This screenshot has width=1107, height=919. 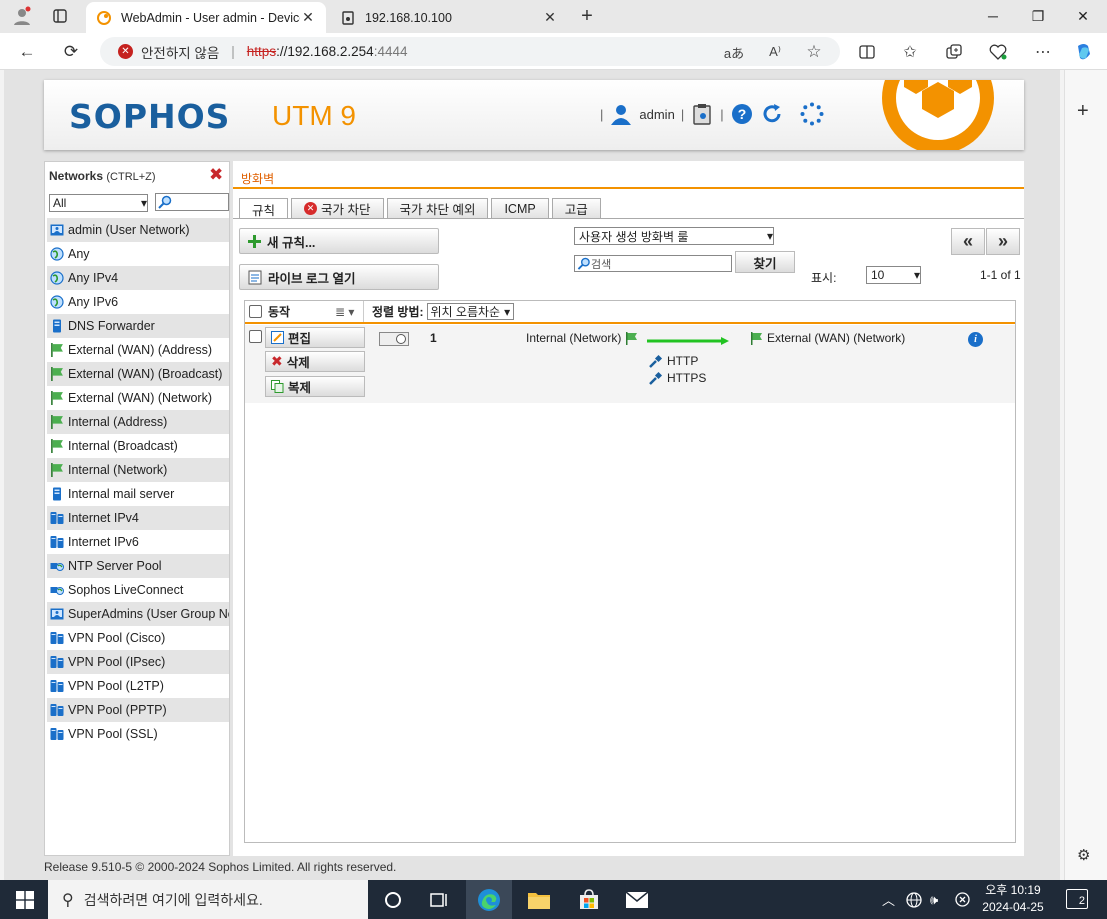 I want to click on rule-service: HTTP, so click(x=673, y=361).